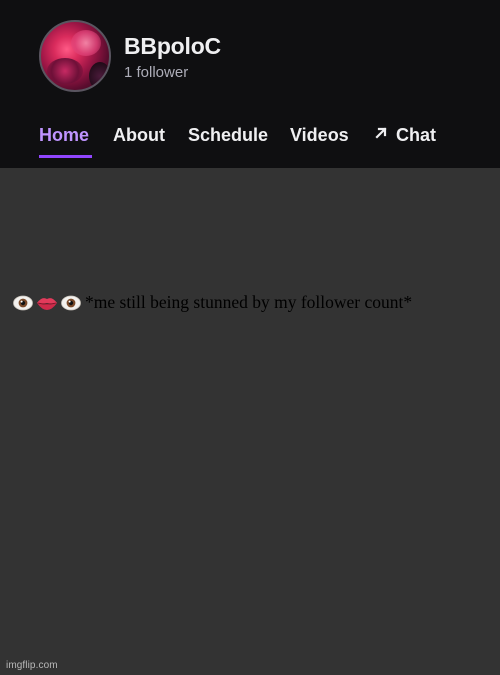 The height and width of the screenshot is (675, 500). Describe the element at coordinates (156, 72) in the screenshot. I see `follower-count: 1 follower` at that location.